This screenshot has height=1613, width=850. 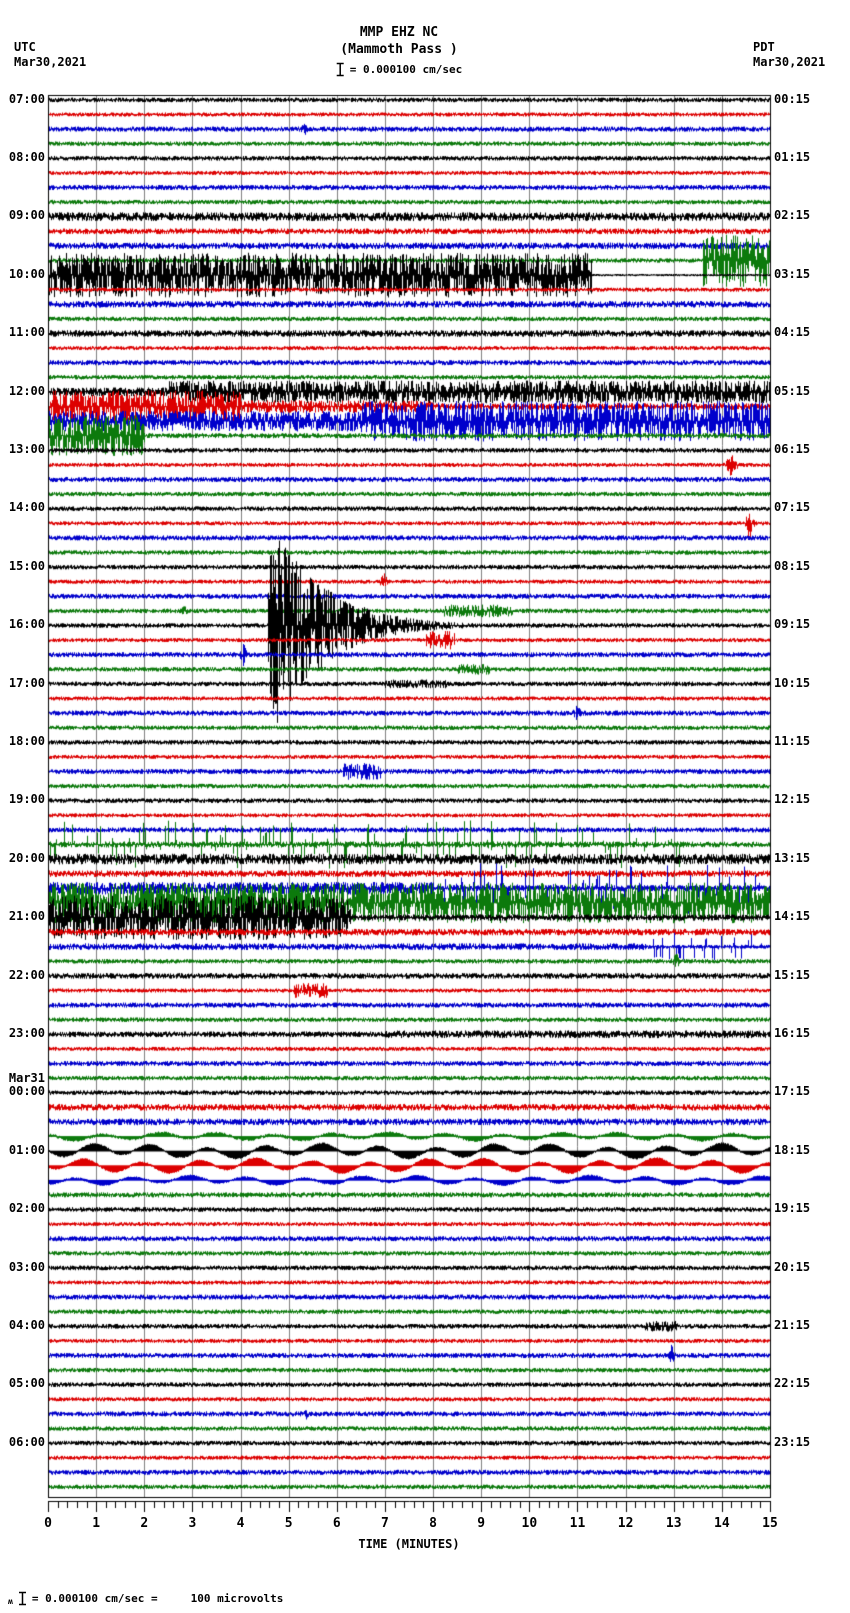 What do you see at coordinates (26, 448) in the screenshot?
I see `left-time-label: 13:00` at bounding box center [26, 448].